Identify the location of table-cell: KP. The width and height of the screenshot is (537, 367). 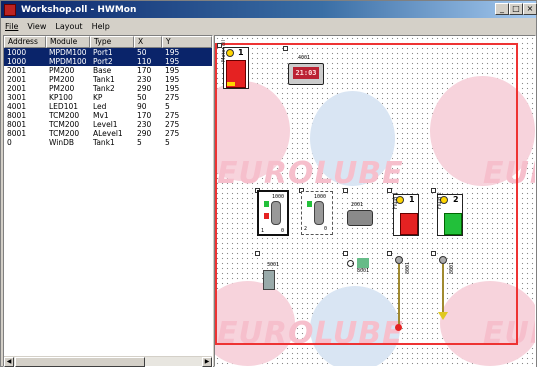
(98, 97).